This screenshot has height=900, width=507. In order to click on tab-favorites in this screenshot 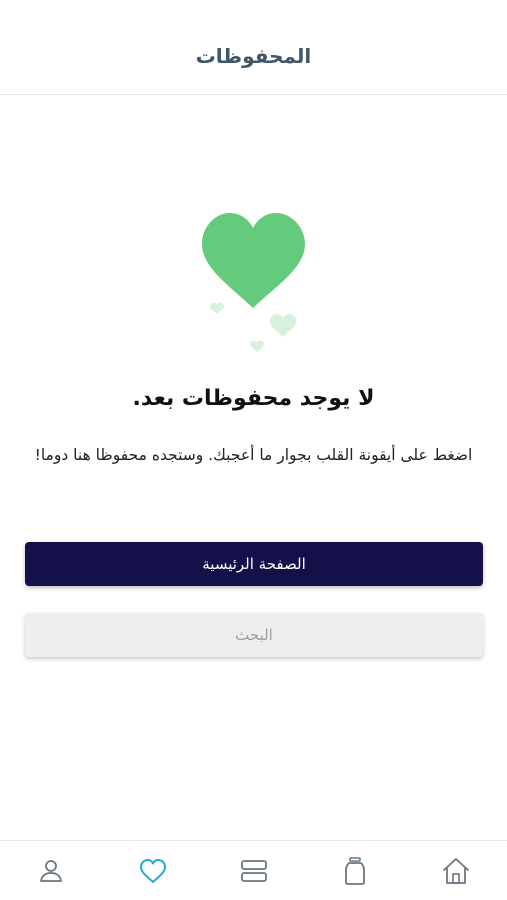, I will do `click(153, 871)`.